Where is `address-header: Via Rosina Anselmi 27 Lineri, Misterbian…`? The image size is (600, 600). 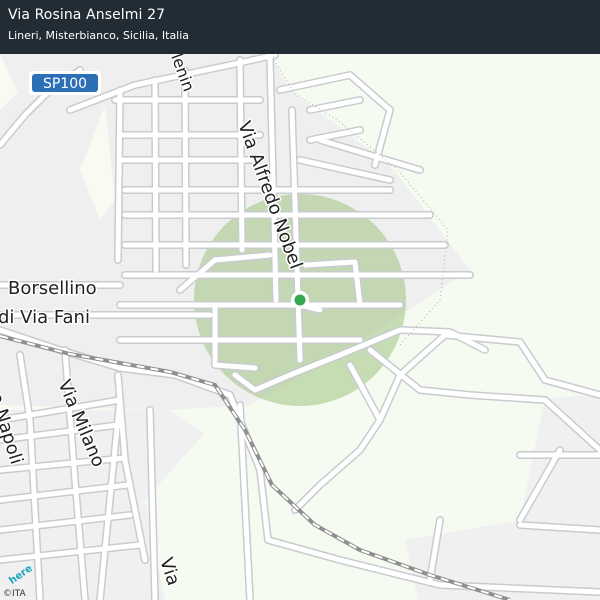
address-header: Via Rosina Anselmi 27 Lineri, Misterbian… is located at coordinates (300, 27).